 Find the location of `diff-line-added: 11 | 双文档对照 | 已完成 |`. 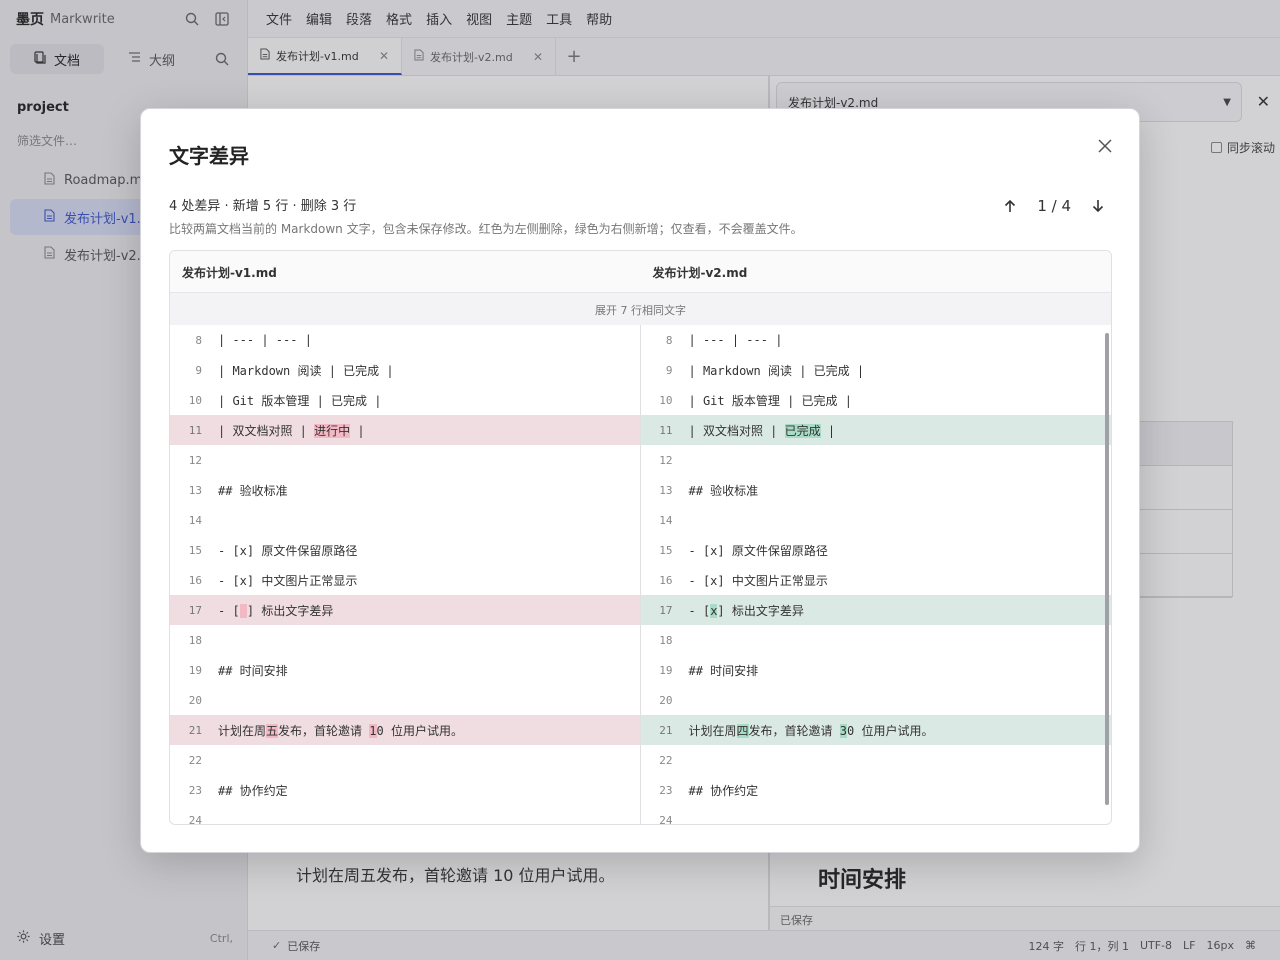

diff-line-added: 11 | 双文档对照 | 已完成 | is located at coordinates (875, 430).